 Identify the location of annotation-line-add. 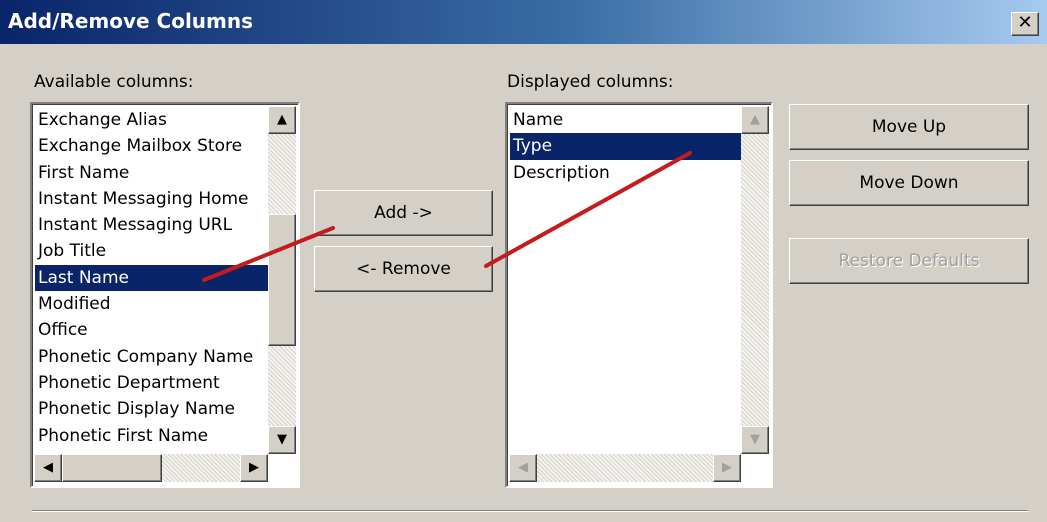
(268, 254).